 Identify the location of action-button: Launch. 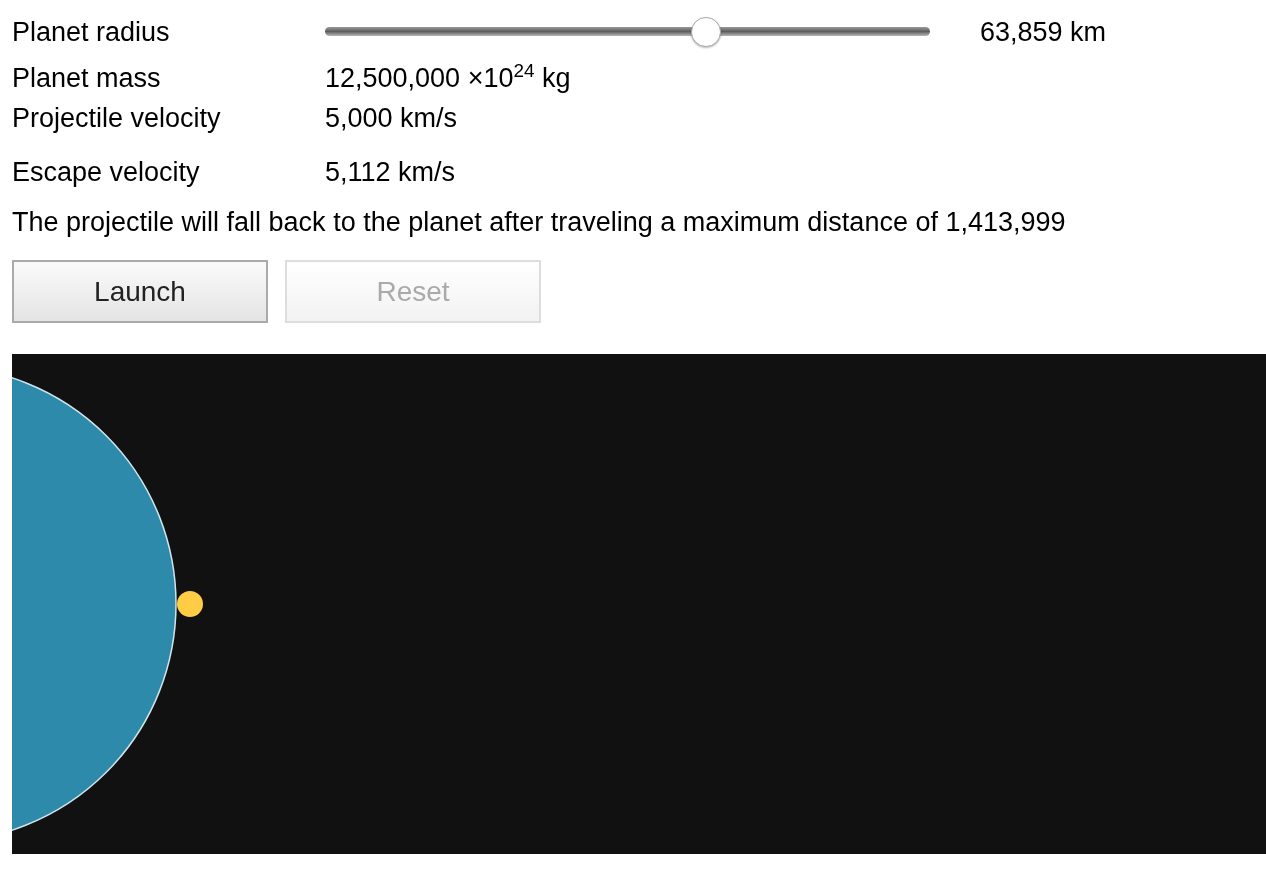
(140, 291).